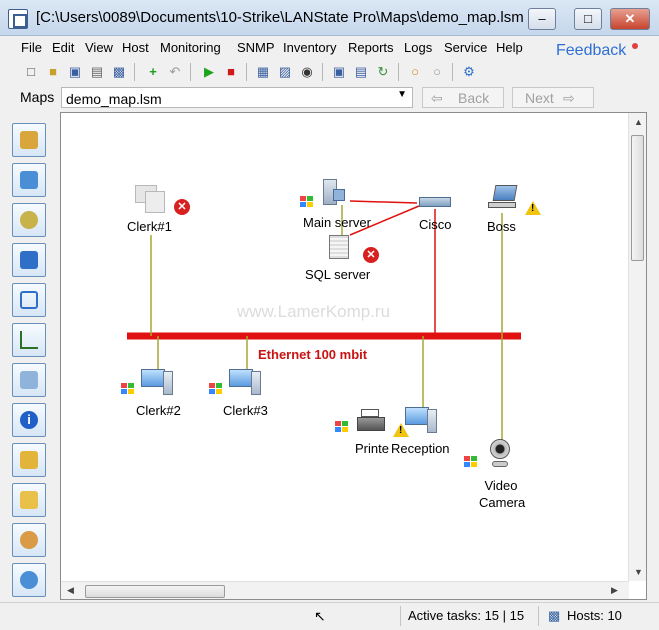  I want to click on save-icon: ▣, so click(75, 72).